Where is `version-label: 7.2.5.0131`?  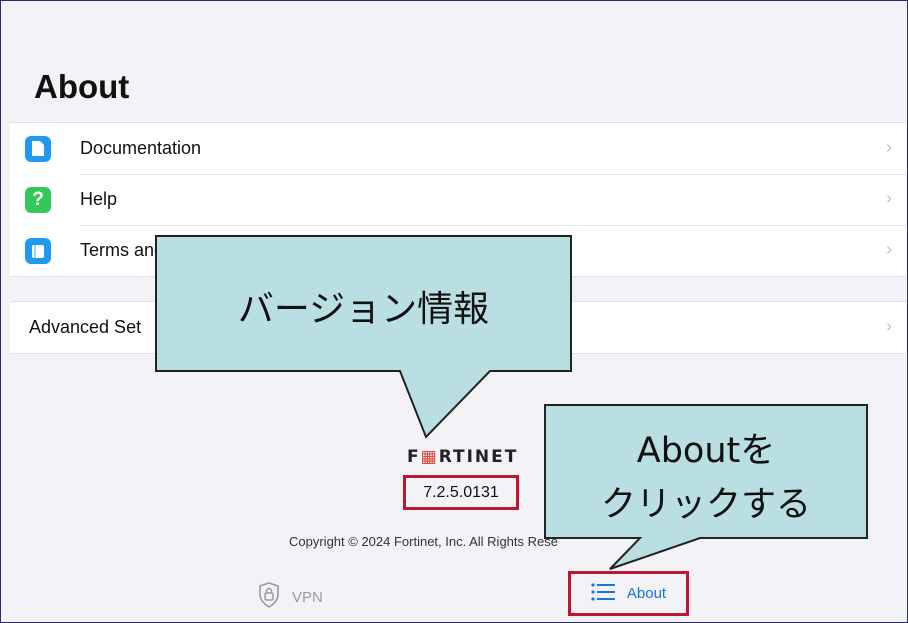
version-label: 7.2.5.0131 is located at coordinates (461, 492).